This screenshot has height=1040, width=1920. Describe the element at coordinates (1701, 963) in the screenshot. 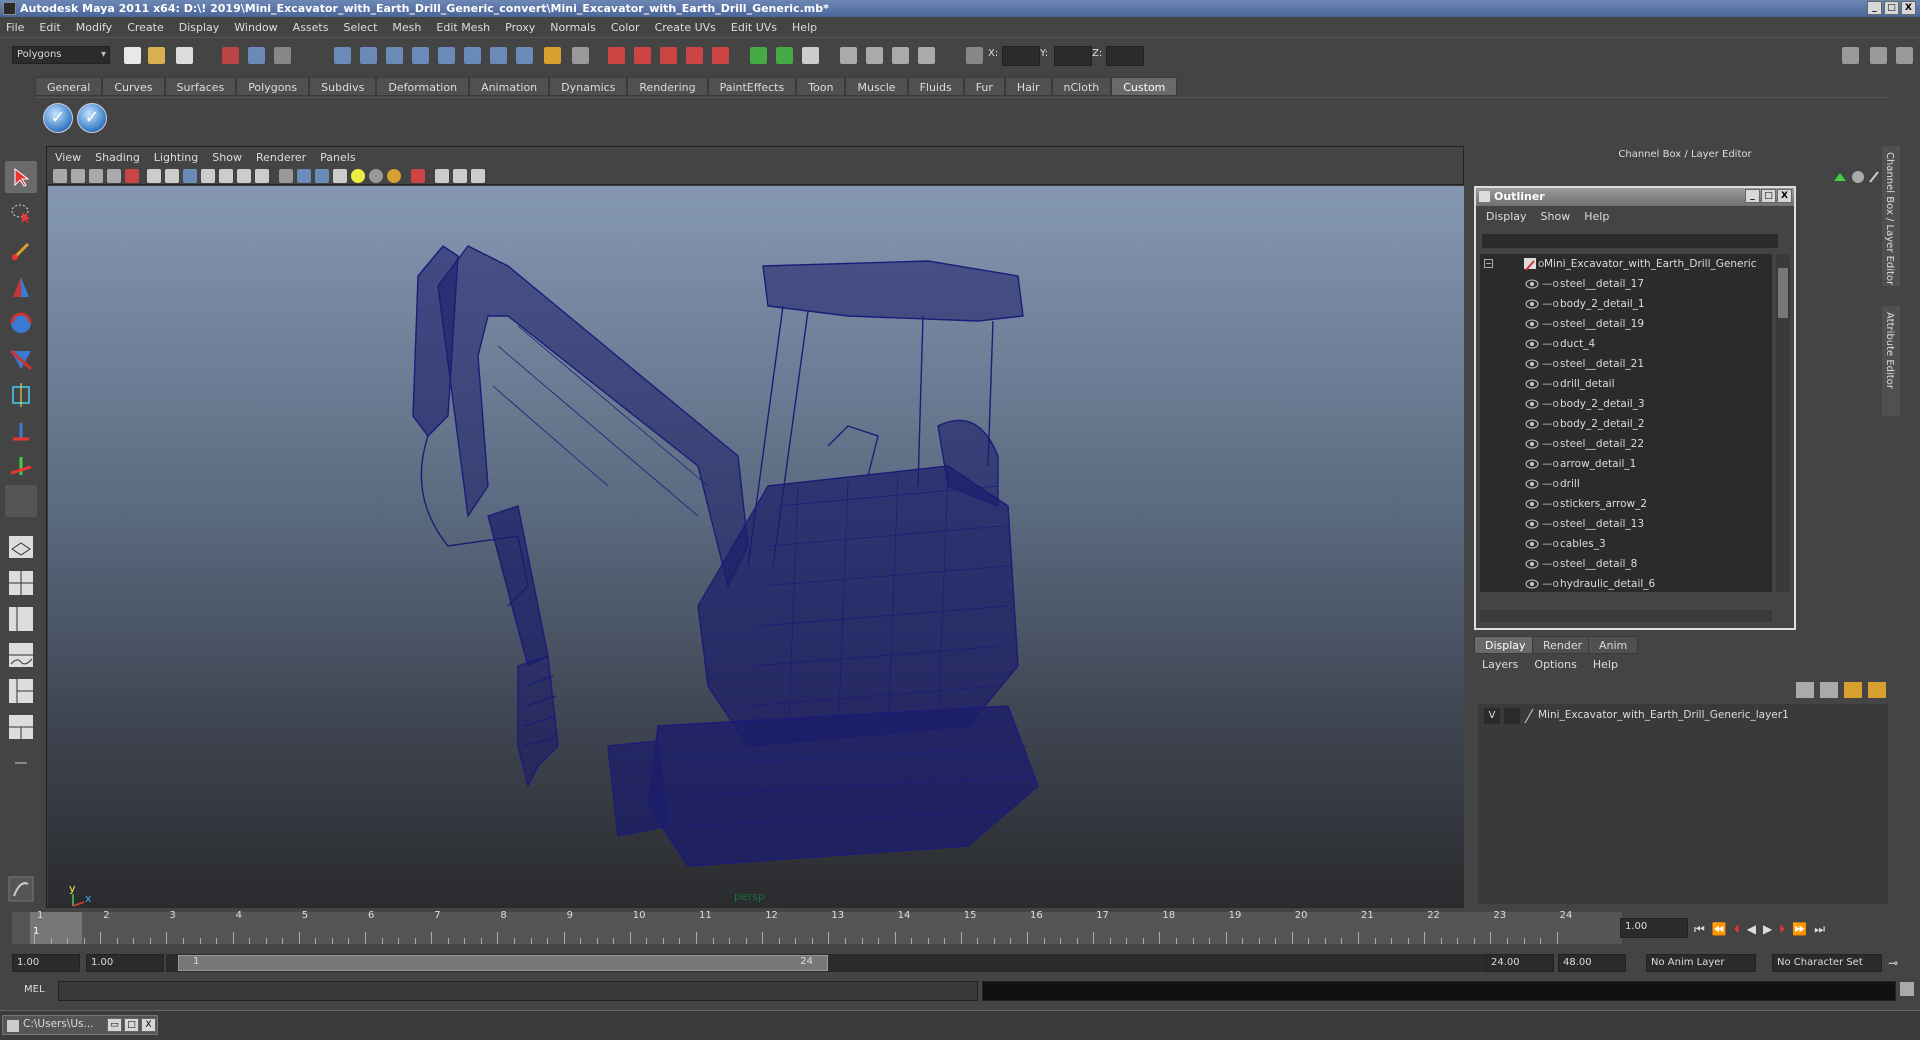

I see `anim-layer-dropdown: No Anim Layer` at that location.